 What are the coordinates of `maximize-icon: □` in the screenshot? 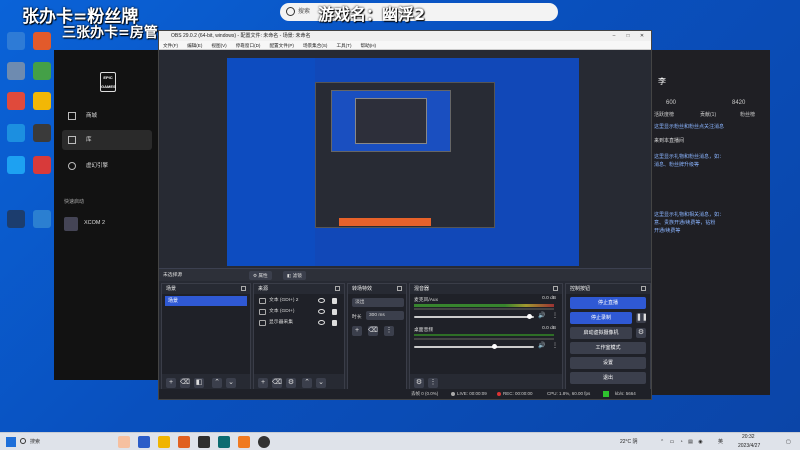 It's located at (628, 36).